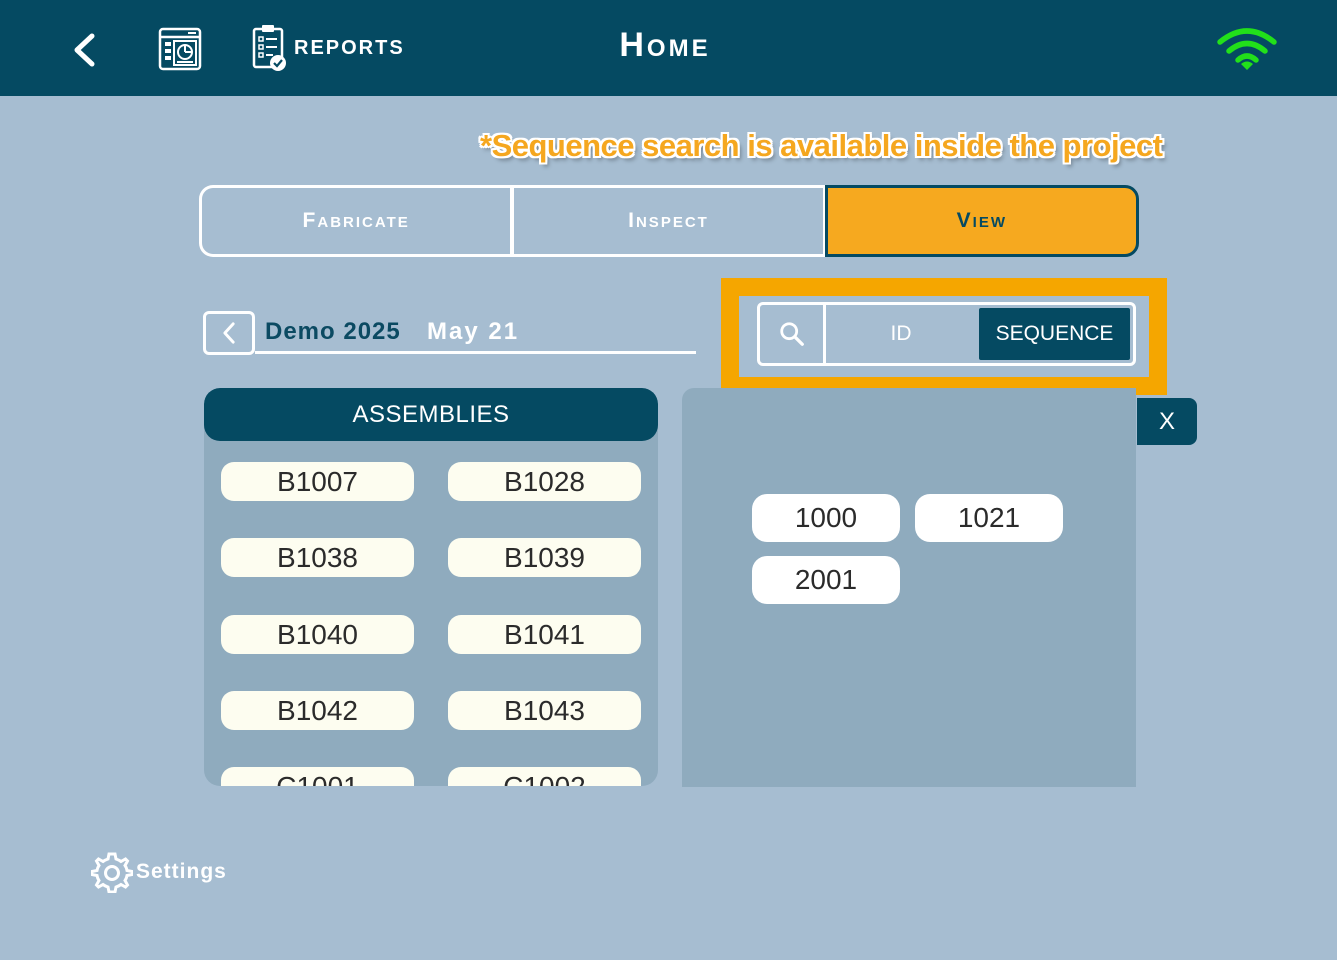 This screenshot has width=1337, height=960. Describe the element at coordinates (431, 414) in the screenshot. I see `assemblies-header: ASSEMBLIES` at that location.